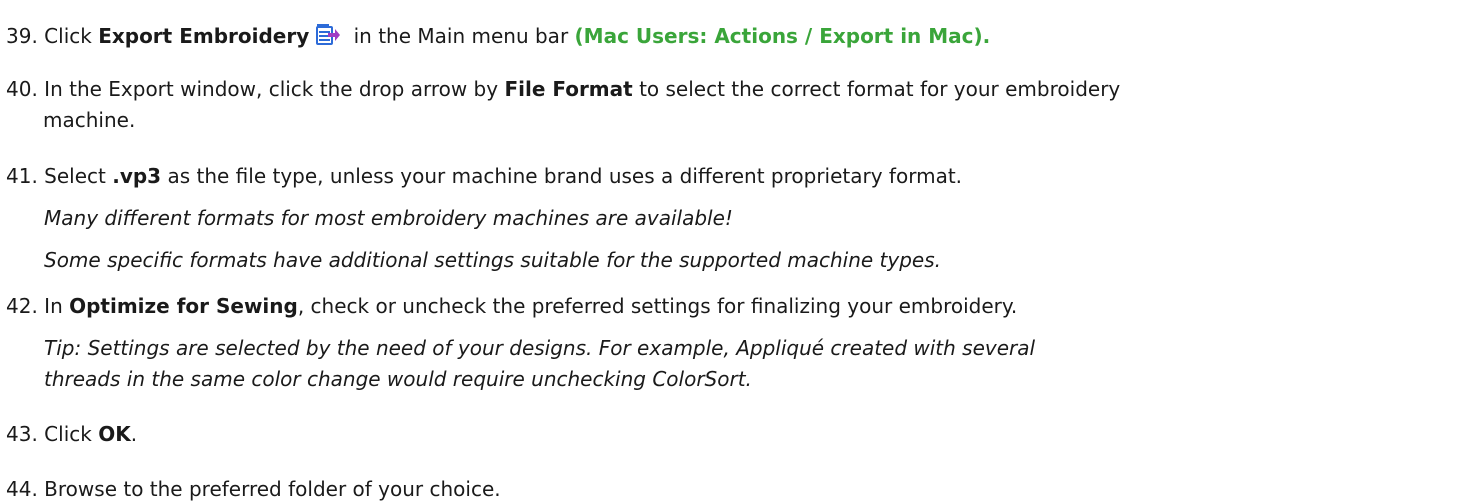 The height and width of the screenshot is (502, 1460). I want to click on step-number: 39., so click(22, 36).